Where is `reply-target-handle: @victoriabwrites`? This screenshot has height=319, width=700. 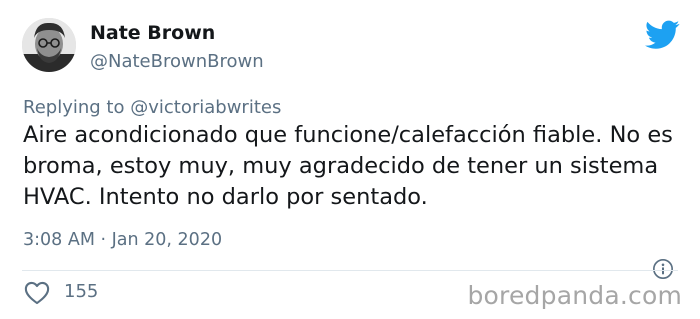
reply-target-handle: @victoriabwrites is located at coordinates (205, 107).